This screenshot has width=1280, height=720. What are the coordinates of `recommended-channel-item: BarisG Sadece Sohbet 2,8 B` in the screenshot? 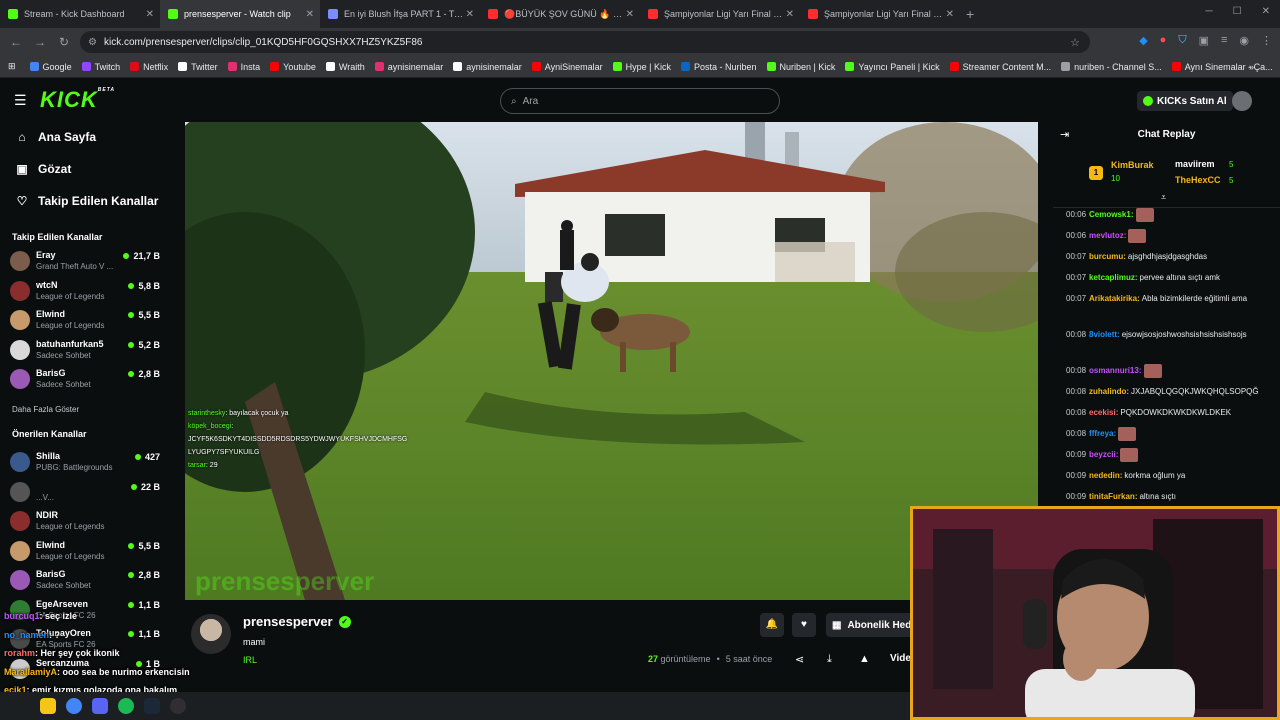 It's located at (85, 581).